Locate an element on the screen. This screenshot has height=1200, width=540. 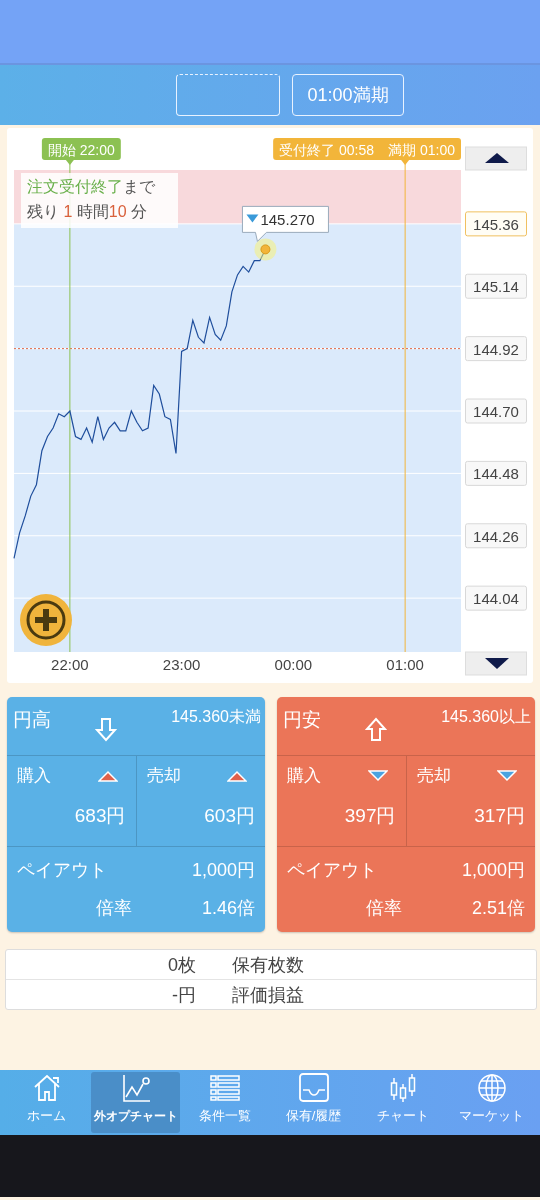
globe-icon is located at coordinates (491, 1088).